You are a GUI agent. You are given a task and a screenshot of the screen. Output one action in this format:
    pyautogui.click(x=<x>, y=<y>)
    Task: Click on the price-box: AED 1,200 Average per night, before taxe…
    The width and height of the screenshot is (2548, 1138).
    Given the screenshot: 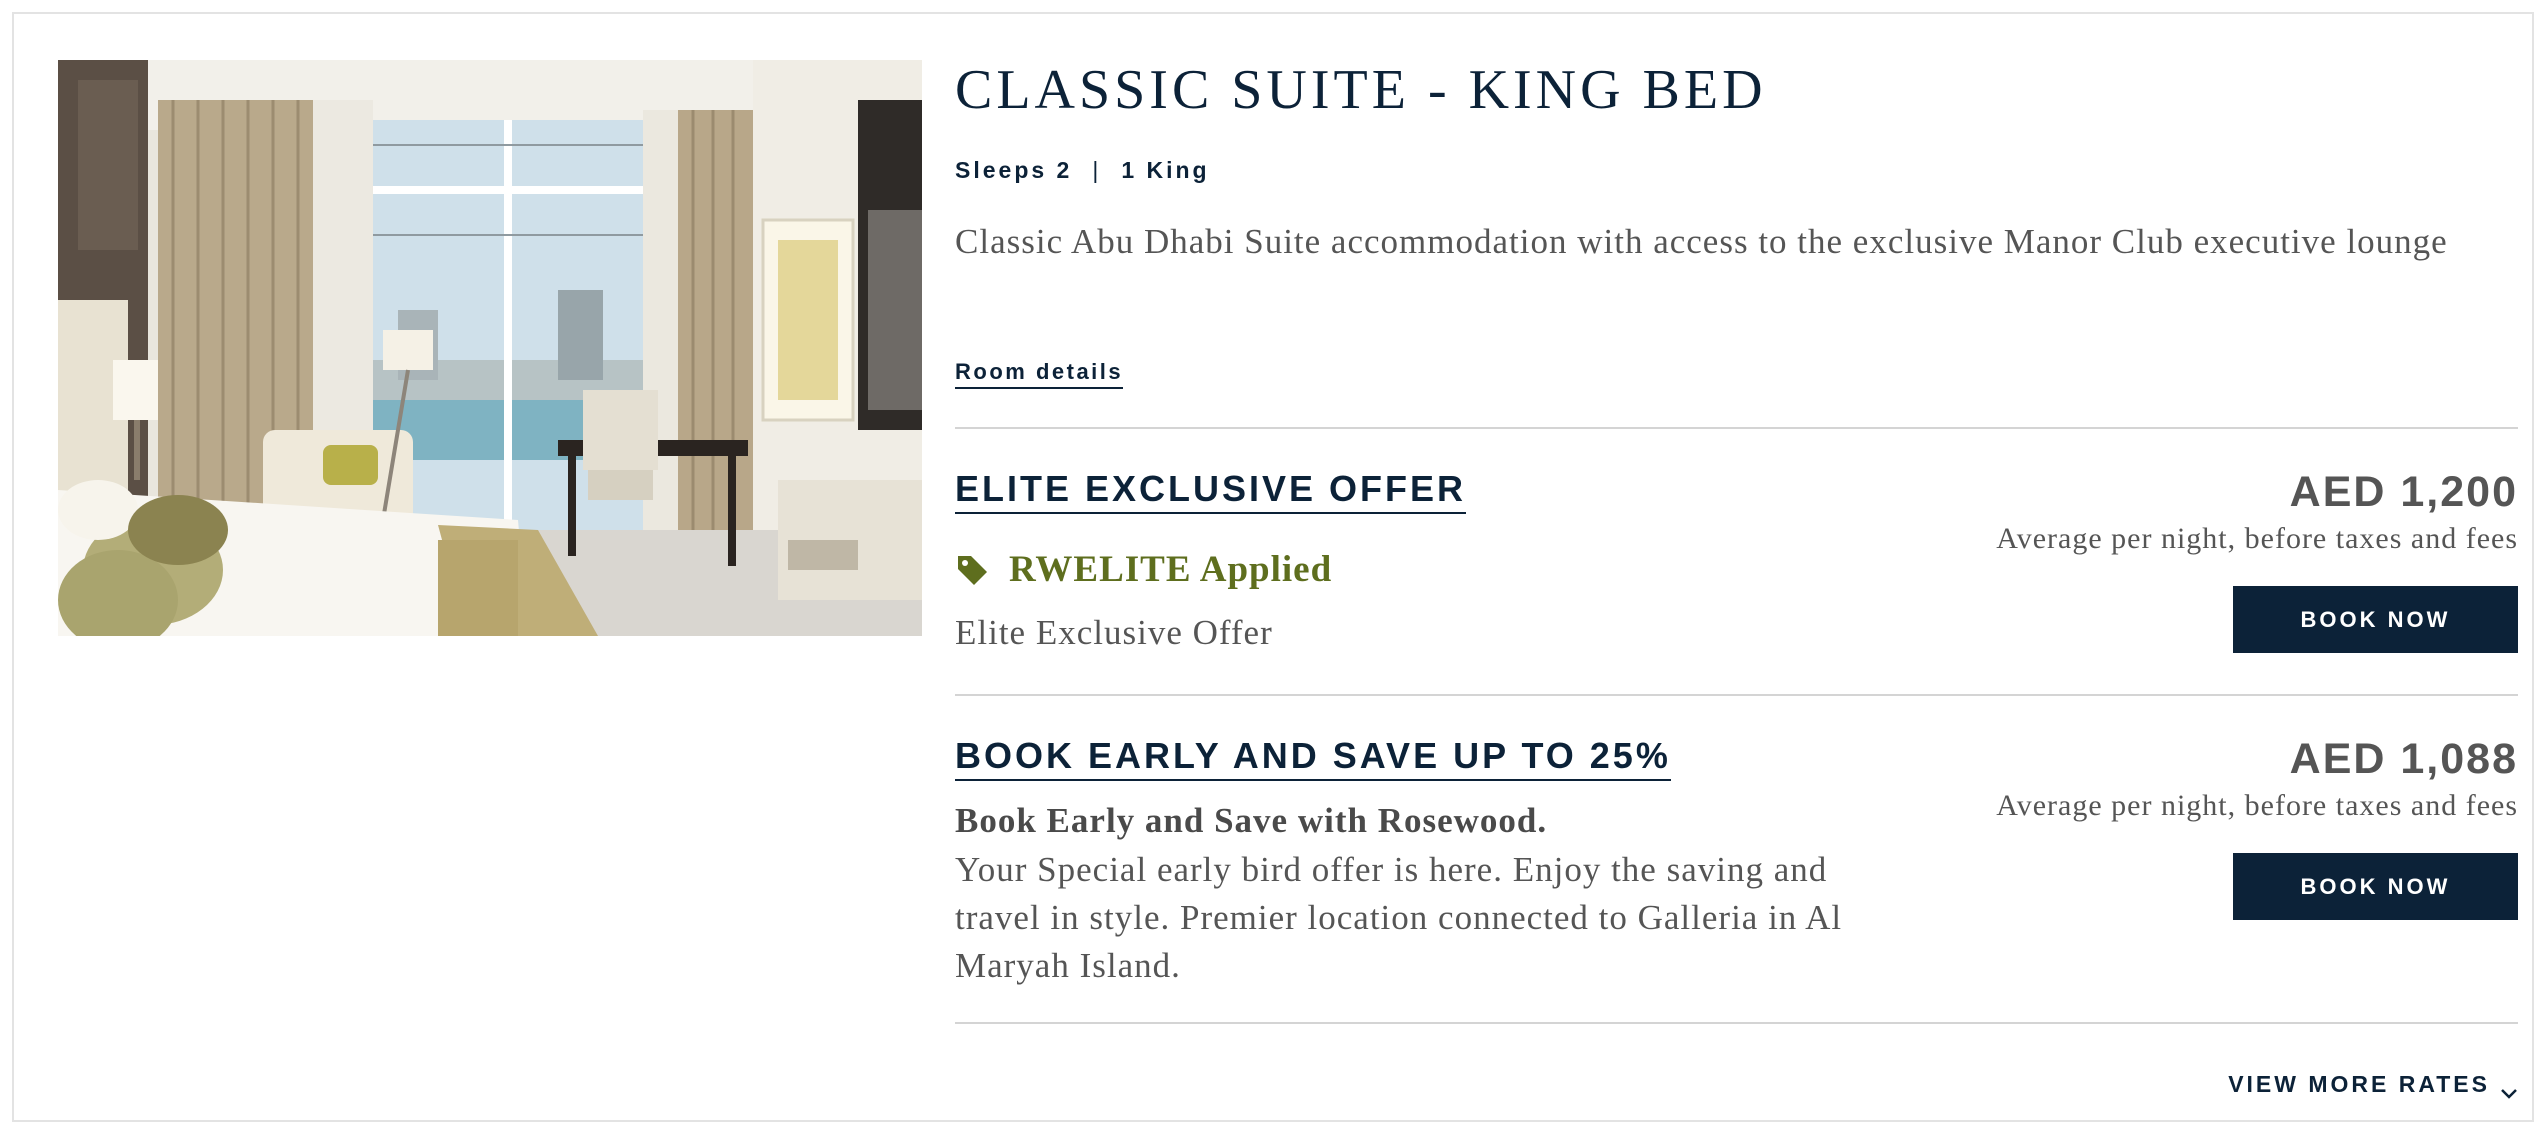 What is the action you would take?
    pyautogui.click(x=2198, y=559)
    